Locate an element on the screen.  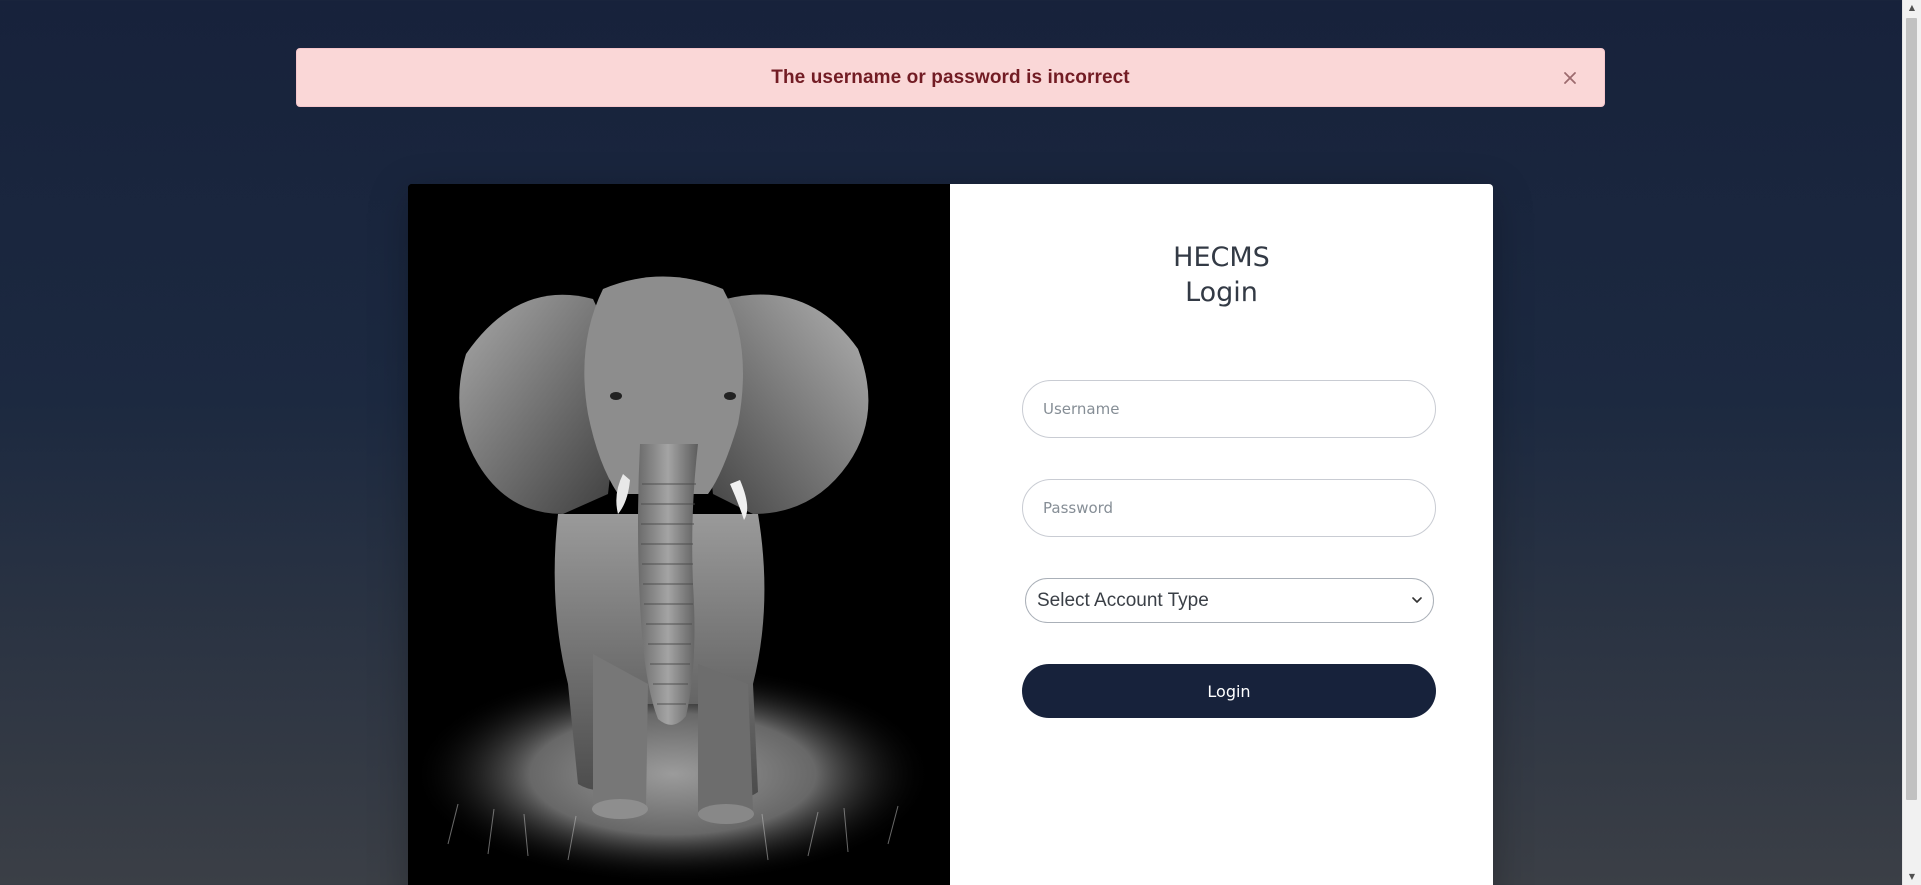
username-input is located at coordinates (1229, 409).